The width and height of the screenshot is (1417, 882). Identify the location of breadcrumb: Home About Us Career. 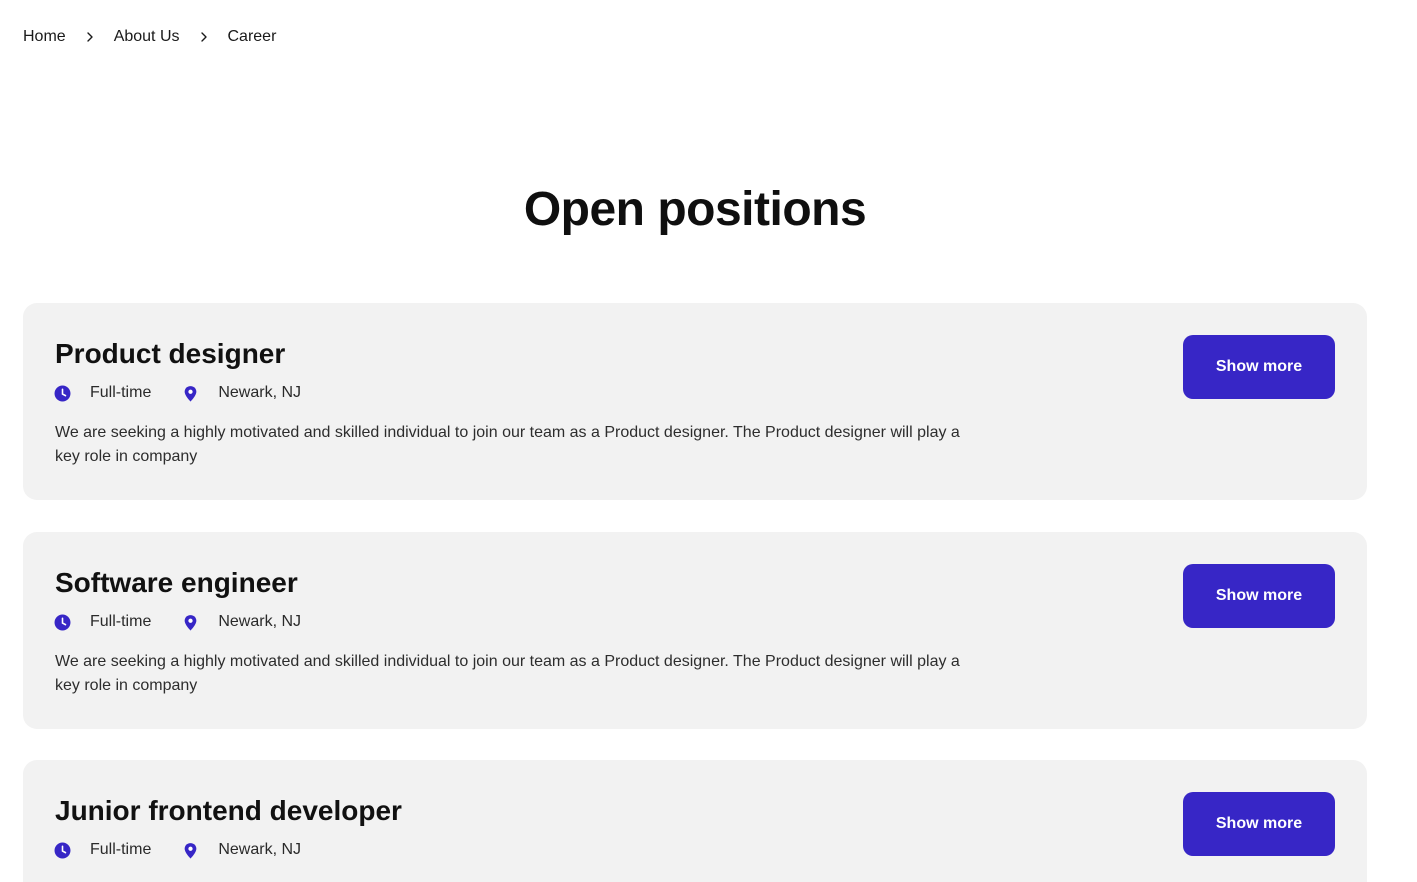
(149, 37).